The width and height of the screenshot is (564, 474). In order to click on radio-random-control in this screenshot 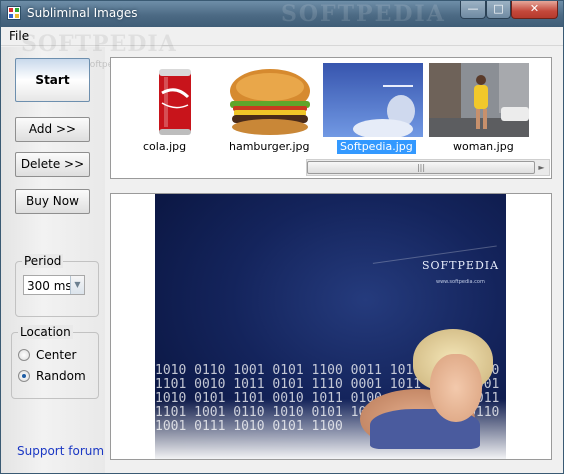, I will do `click(24, 376)`.